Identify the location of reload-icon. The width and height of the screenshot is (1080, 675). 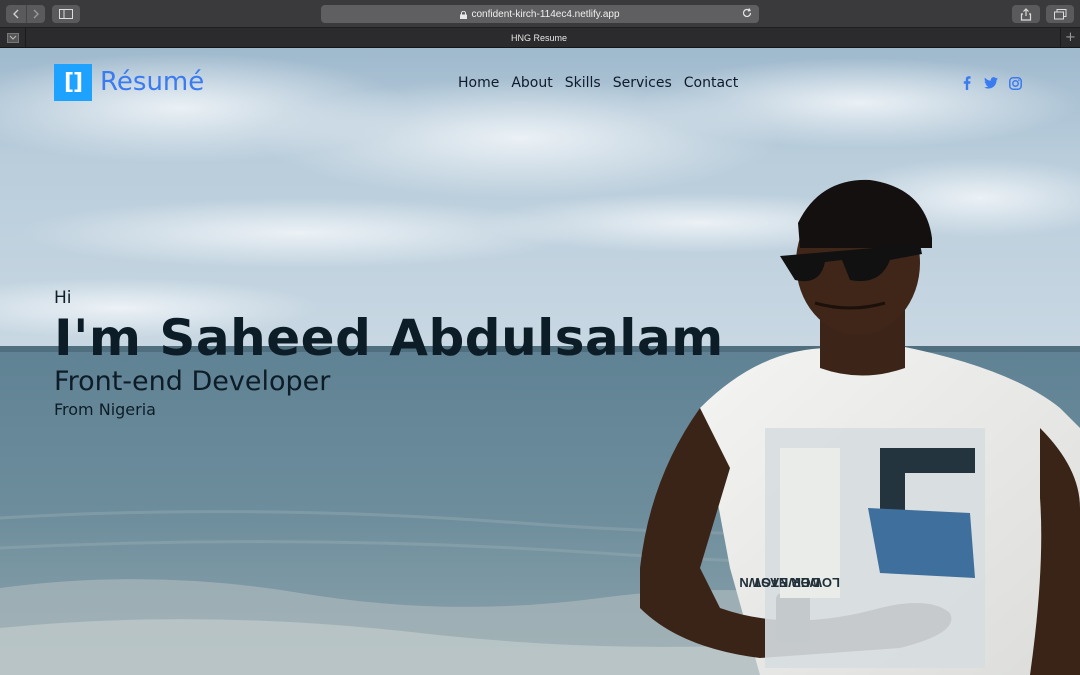
(747, 13).